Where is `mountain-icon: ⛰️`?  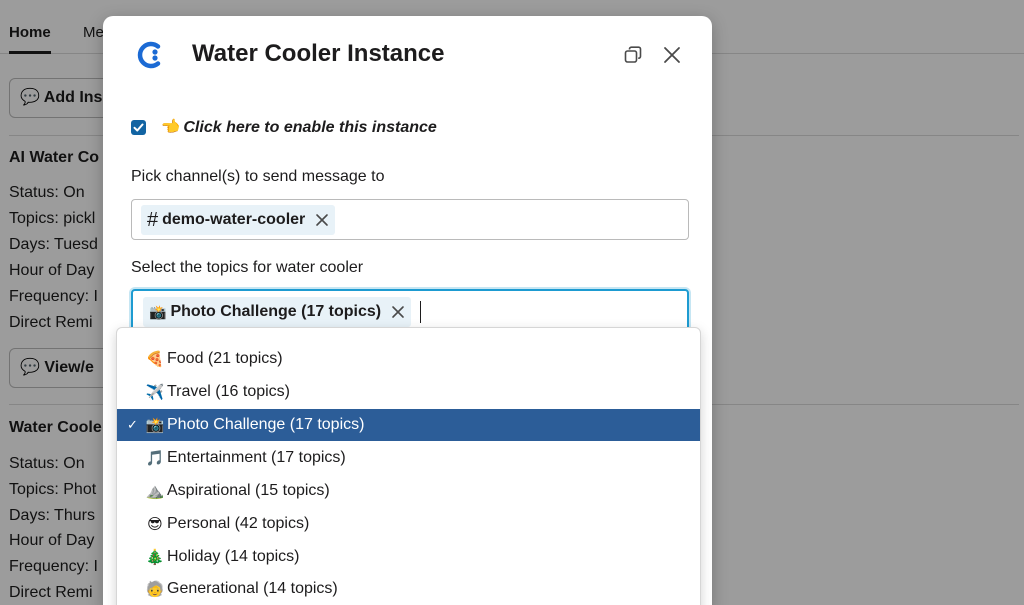
mountain-icon: ⛰️ is located at coordinates (155, 491).